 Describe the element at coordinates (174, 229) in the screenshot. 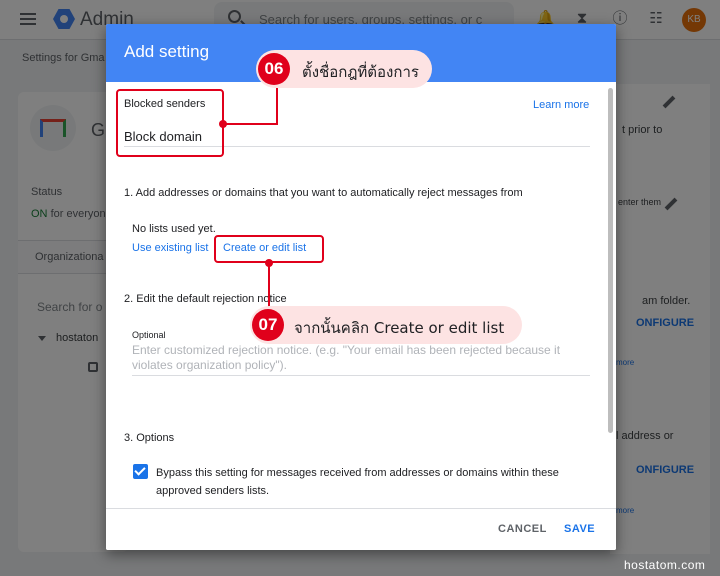

I see `no-lists-text: No lists used yet.` at that location.